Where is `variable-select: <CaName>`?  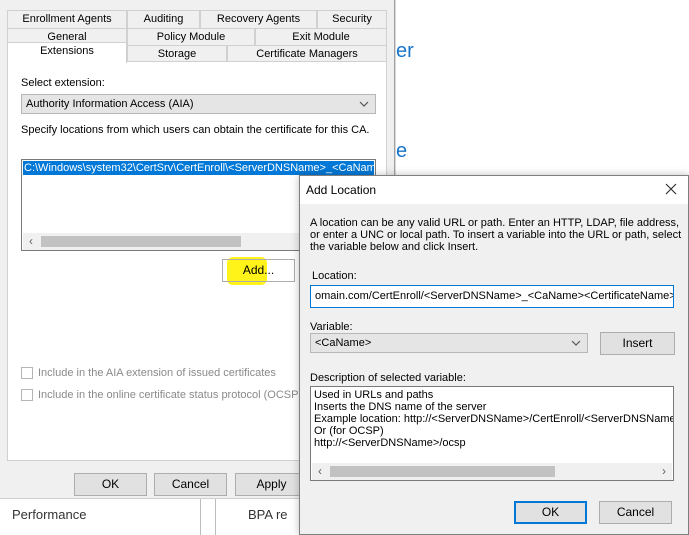 variable-select: <CaName> is located at coordinates (449, 343).